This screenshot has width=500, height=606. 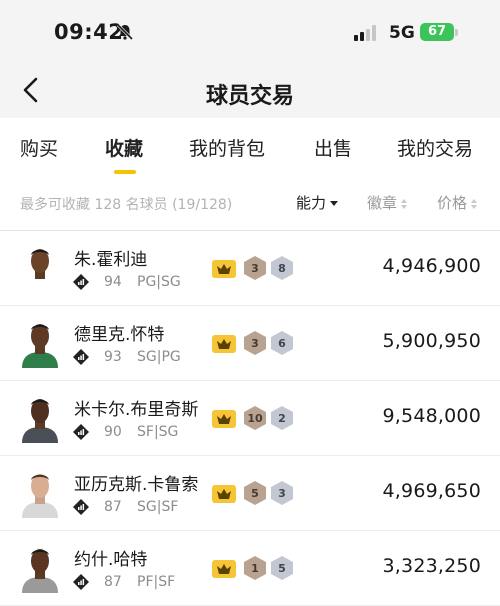 What do you see at coordinates (282, 268) in the screenshot?
I see `silver-badge-count: 8` at bounding box center [282, 268].